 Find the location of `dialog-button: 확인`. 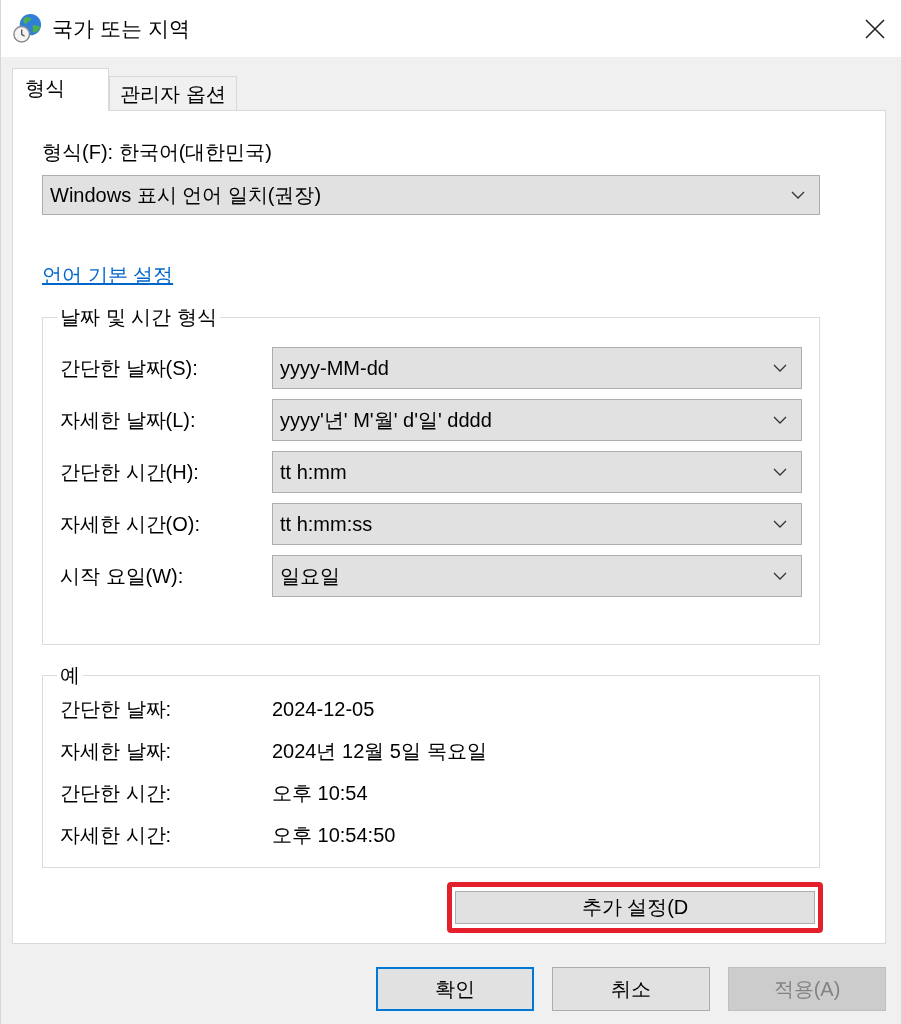

dialog-button: 확인 is located at coordinates (455, 989).